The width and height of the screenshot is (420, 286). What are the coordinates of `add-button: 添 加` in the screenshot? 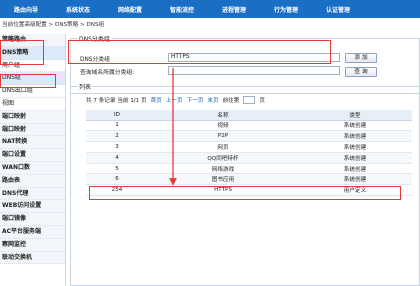 It's located at (361, 58).